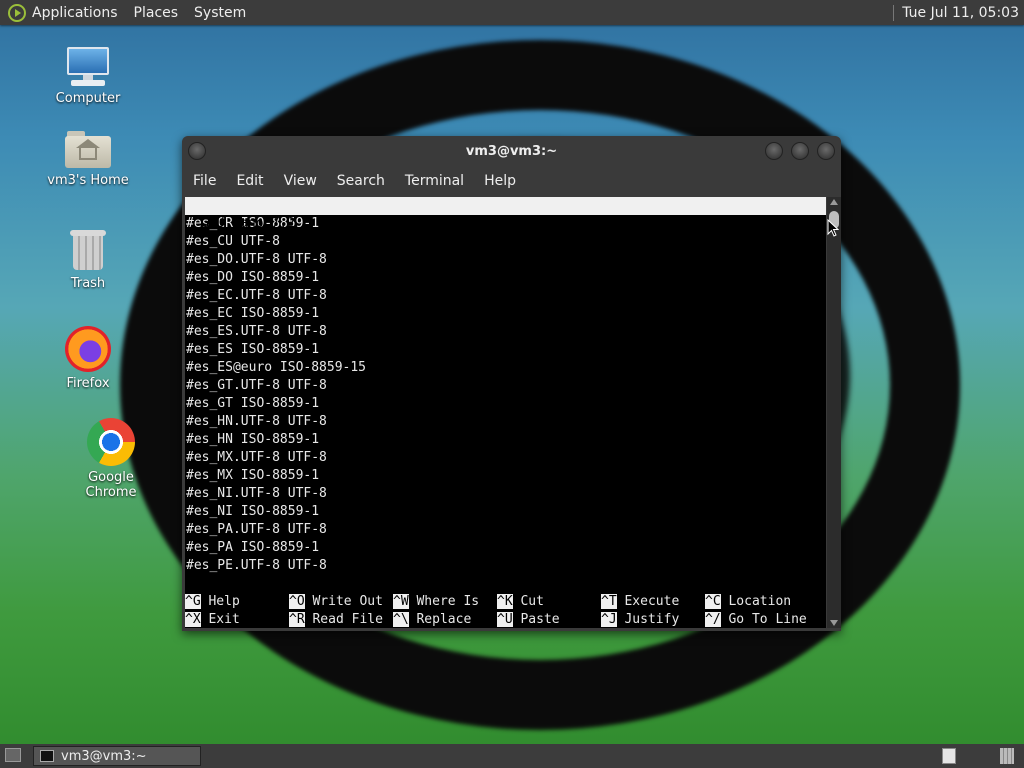 The height and width of the screenshot is (768, 1024). Describe the element at coordinates (253, 511) in the screenshot. I see `buffer-line: #es_NI ISO-8859-1` at that location.